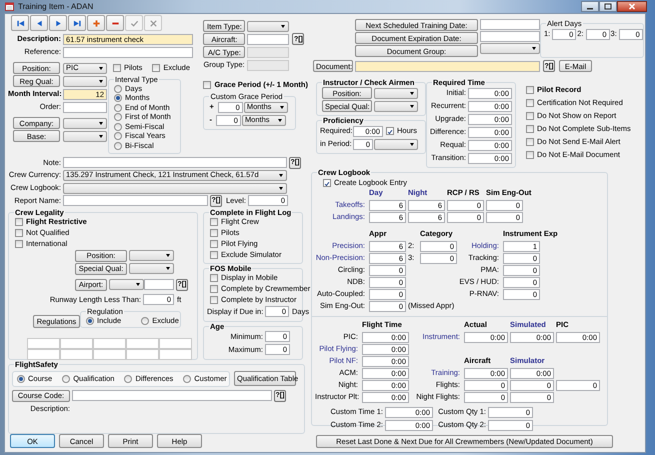 This screenshot has width=655, height=455. I want to click on right-triangle-icon, so click(58, 23).